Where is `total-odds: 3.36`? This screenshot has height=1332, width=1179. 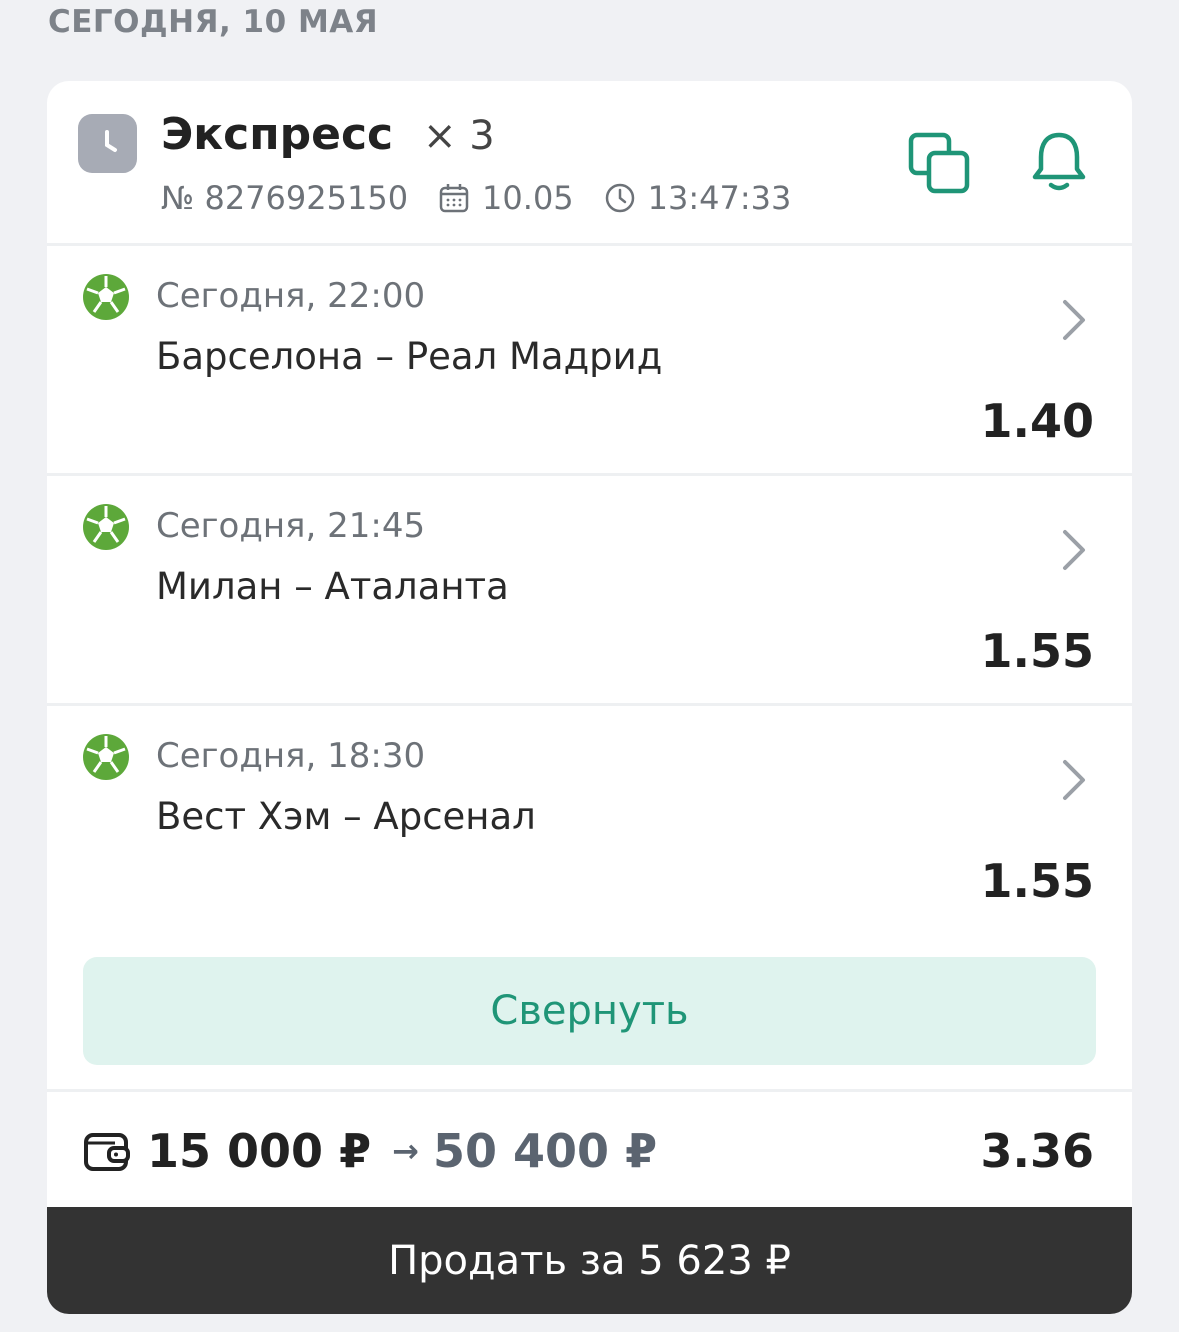 total-odds: 3.36 is located at coordinates (1037, 1151).